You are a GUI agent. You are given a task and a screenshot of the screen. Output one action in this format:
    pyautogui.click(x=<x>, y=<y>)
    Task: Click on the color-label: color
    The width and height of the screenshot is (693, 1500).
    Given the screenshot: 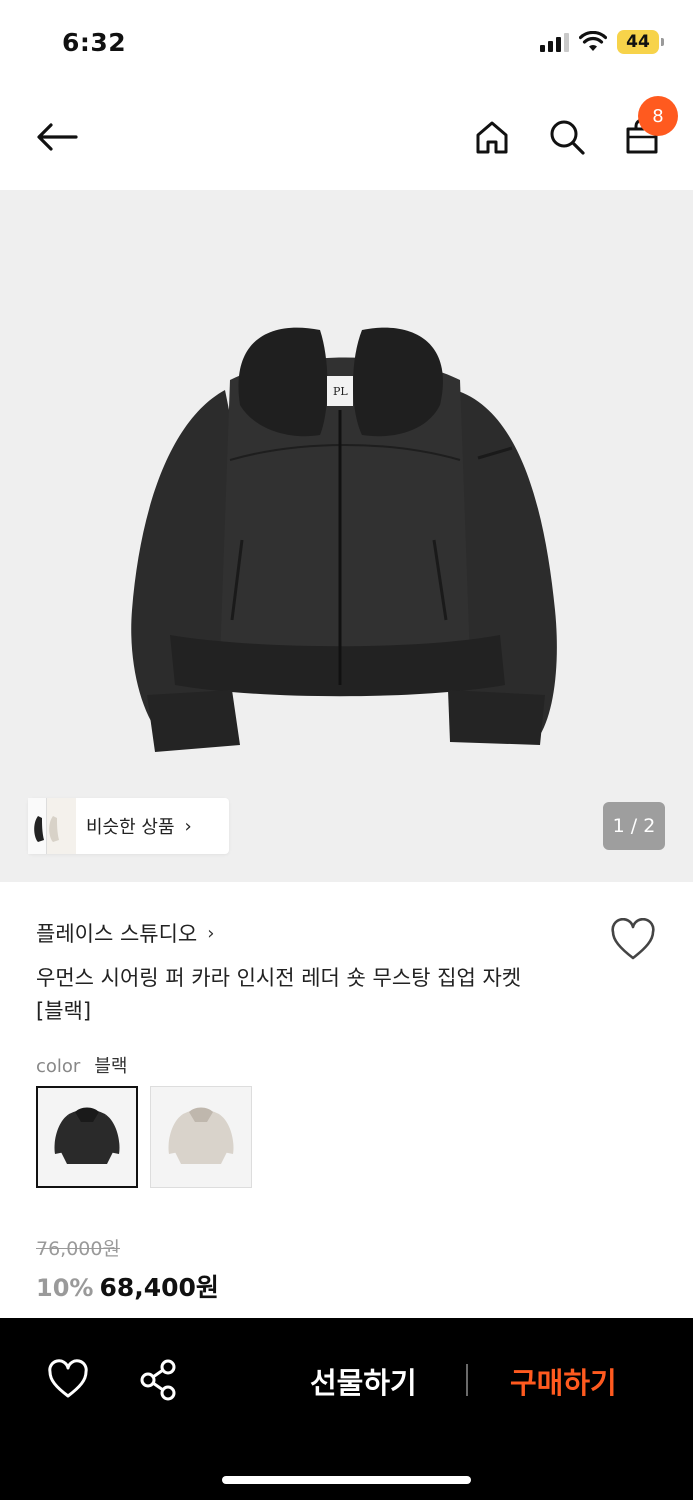 What is the action you would take?
    pyautogui.click(x=58, y=1066)
    